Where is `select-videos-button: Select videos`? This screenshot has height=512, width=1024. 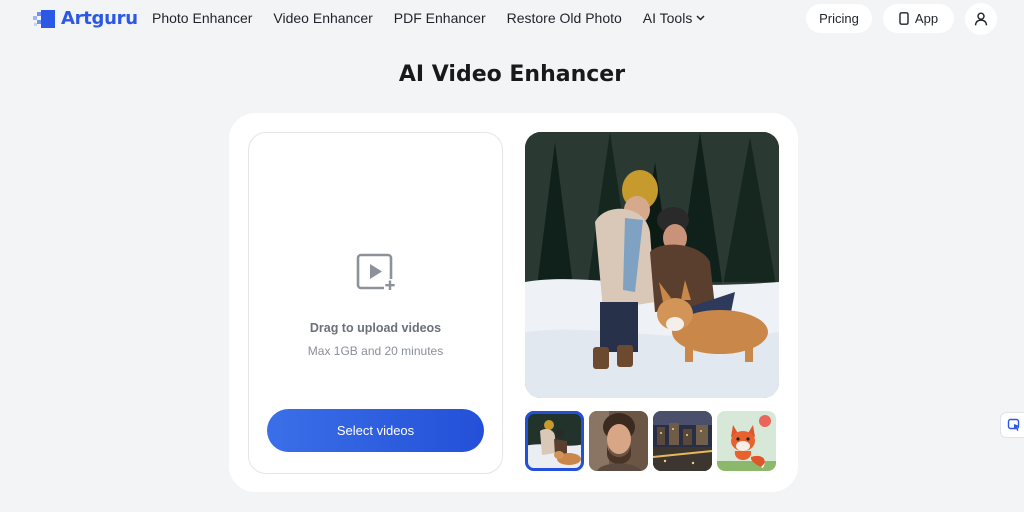 select-videos-button: Select videos is located at coordinates (375, 430).